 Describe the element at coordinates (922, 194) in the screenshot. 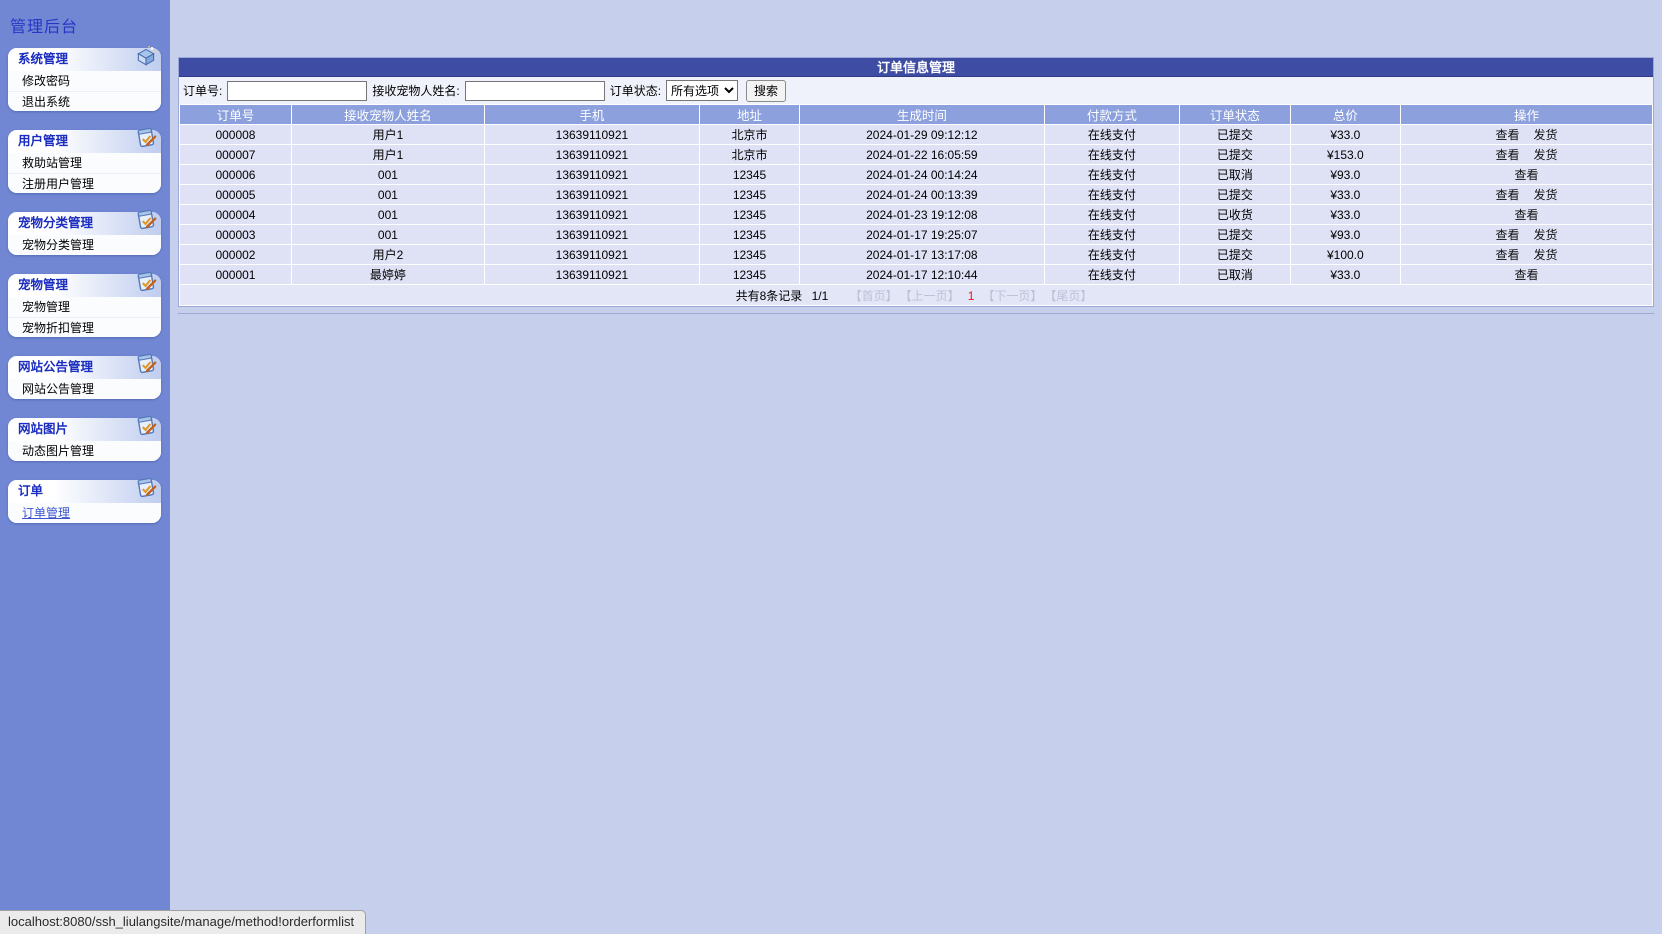

I see `cell-created-time: 2024-01-24 00:13:39` at that location.